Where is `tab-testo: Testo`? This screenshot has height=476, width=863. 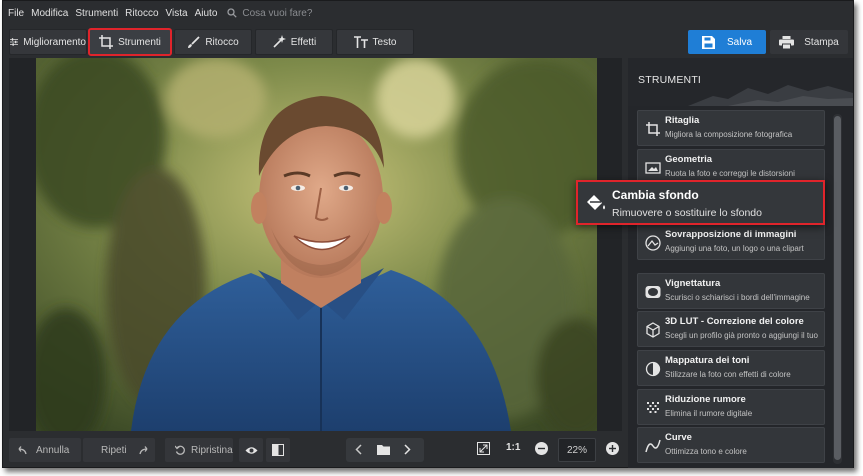 tab-testo: Testo is located at coordinates (375, 42).